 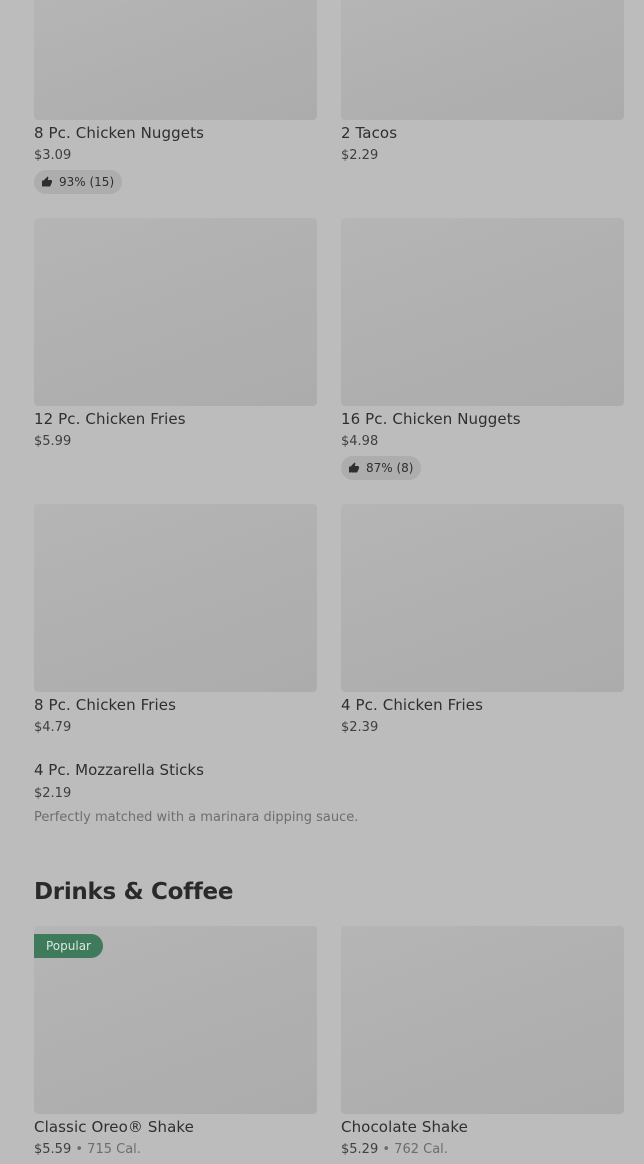 I want to click on item-price: $2.19, so click(x=53, y=793).